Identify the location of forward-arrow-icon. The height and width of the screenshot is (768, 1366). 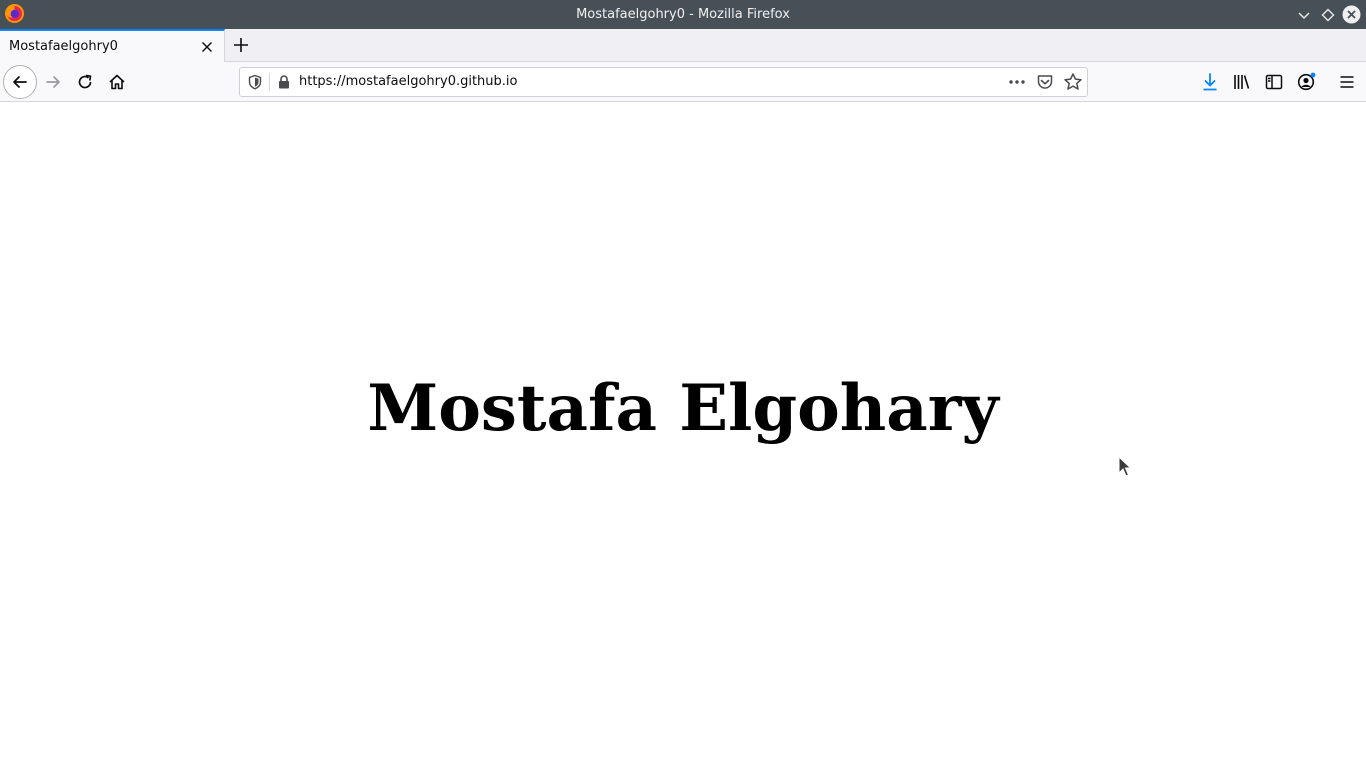
(53, 82).